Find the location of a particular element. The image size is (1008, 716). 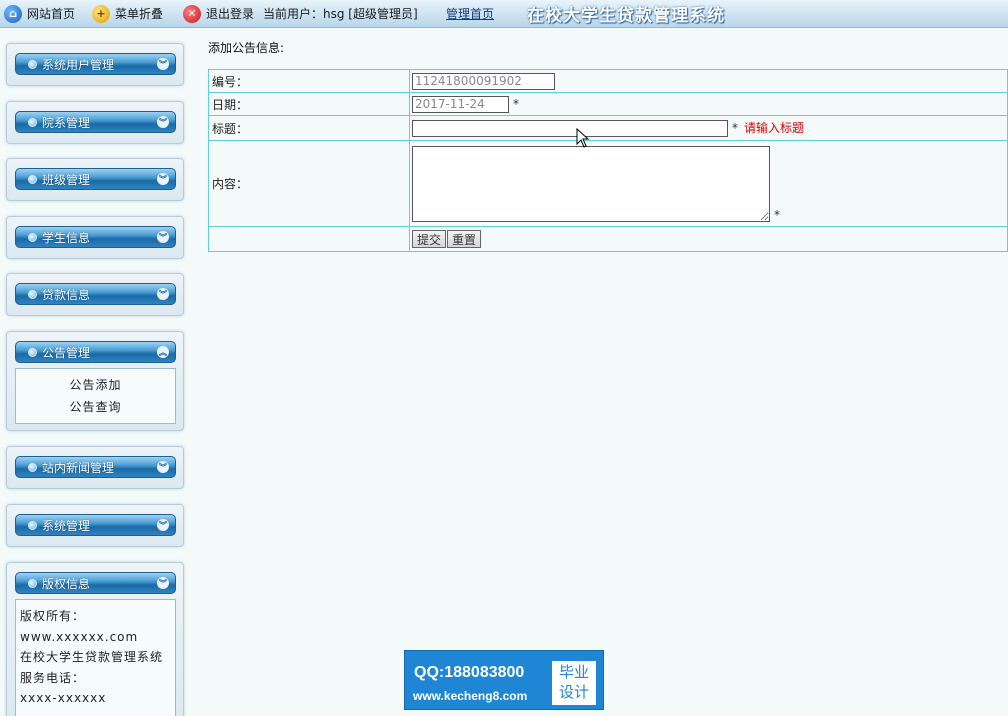

menu-header-students: 学生信息 ︾ is located at coordinates (95, 237).